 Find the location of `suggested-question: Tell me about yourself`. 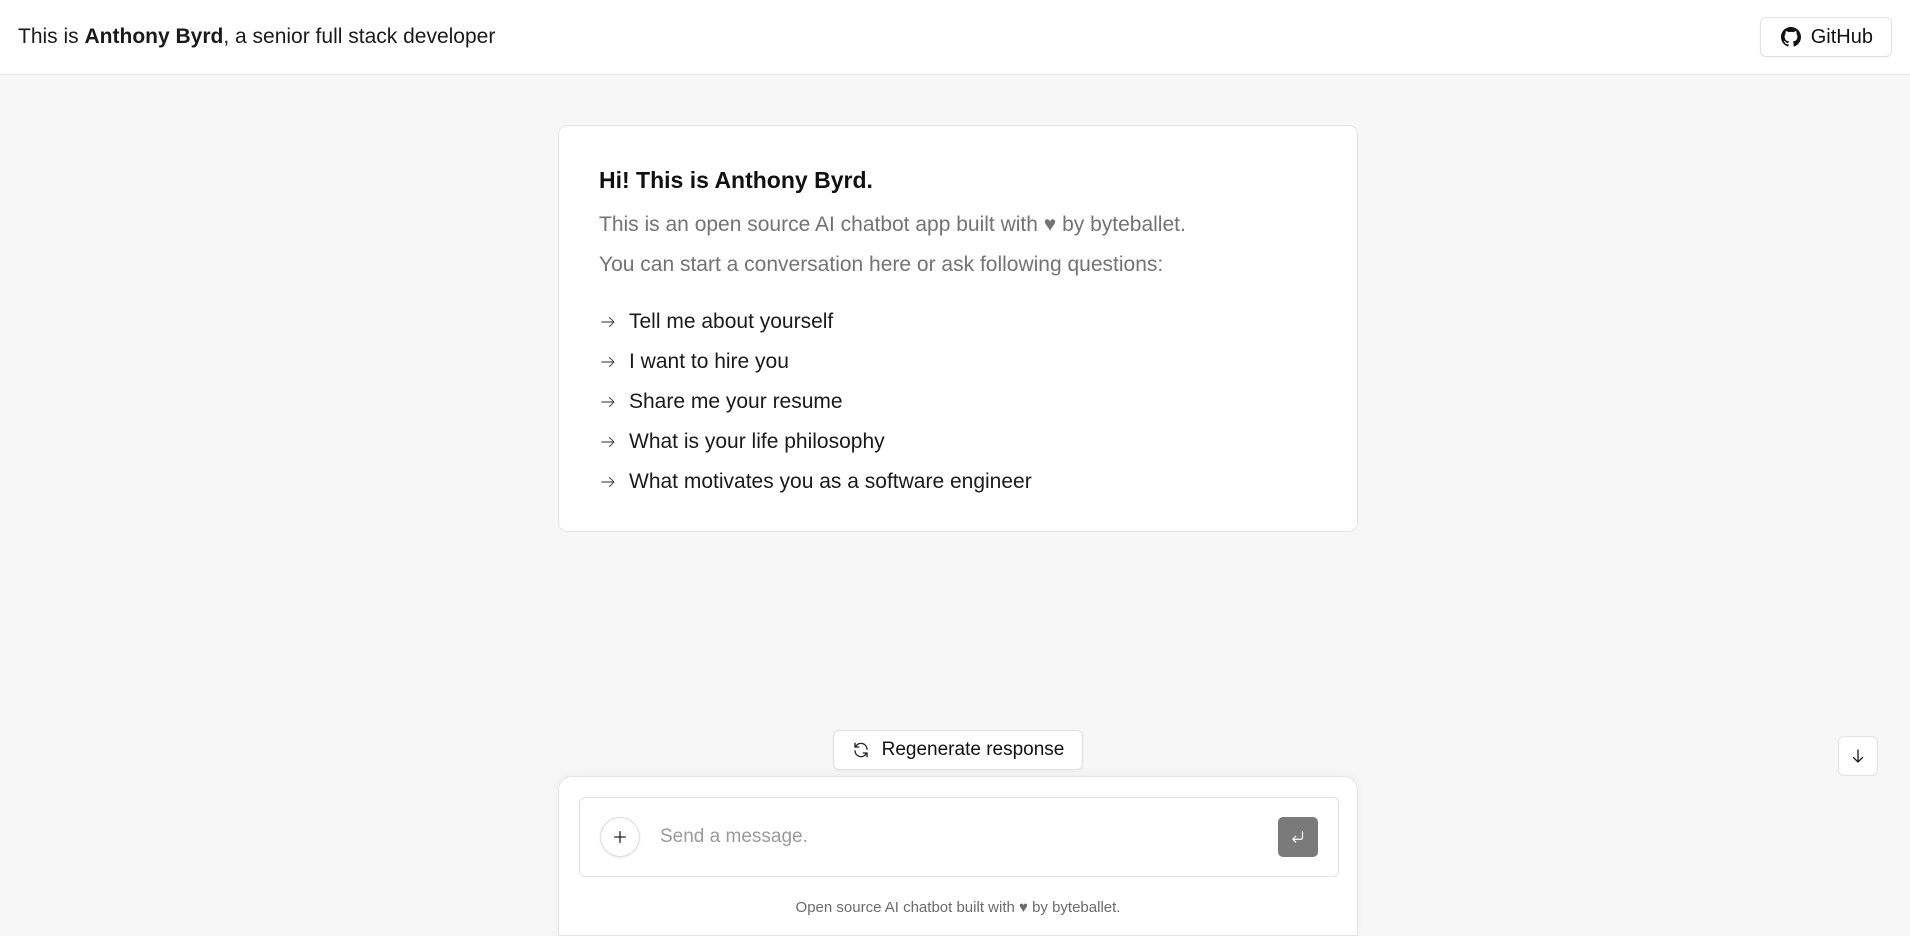

suggested-question: Tell me about yourself is located at coordinates (958, 322).